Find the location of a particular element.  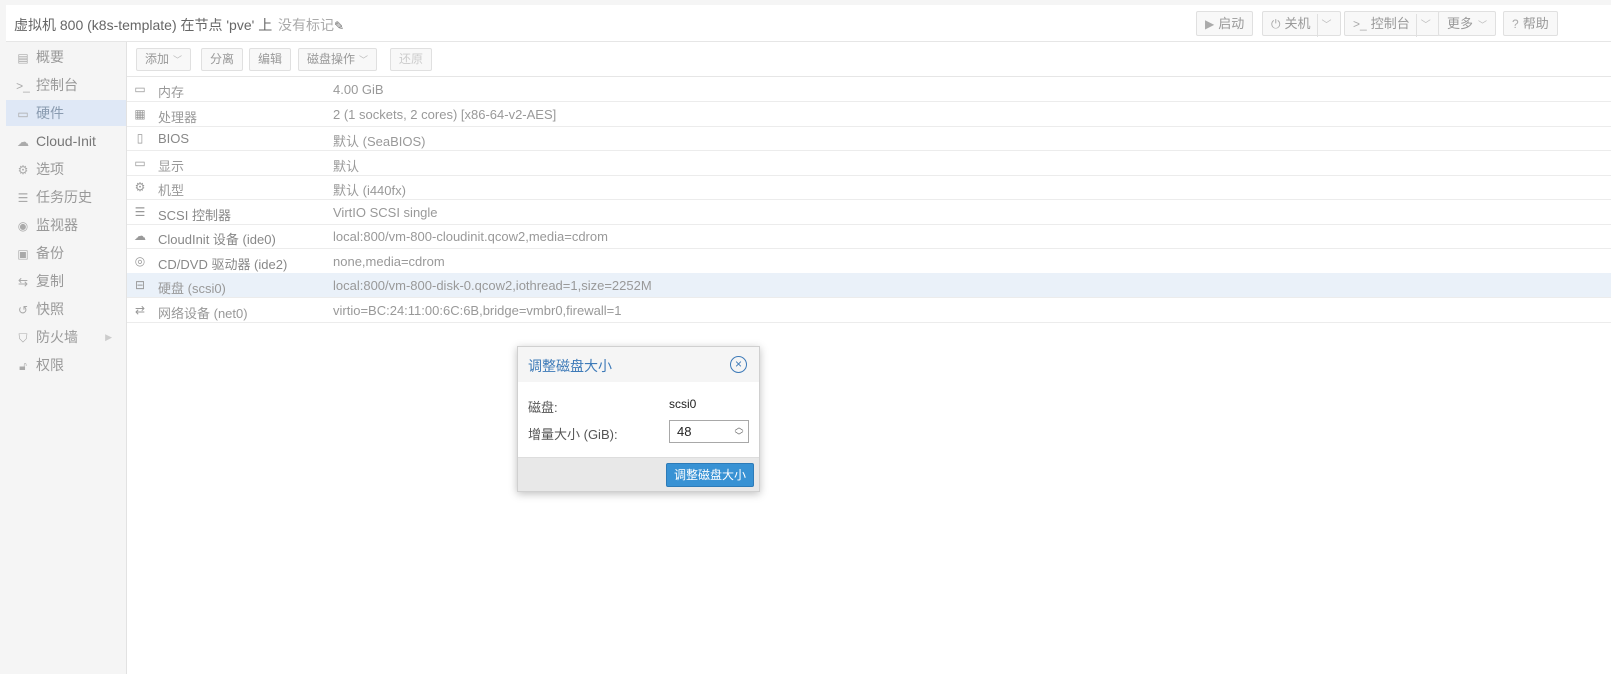

shield-icon: ⛉ is located at coordinates (23, 338).